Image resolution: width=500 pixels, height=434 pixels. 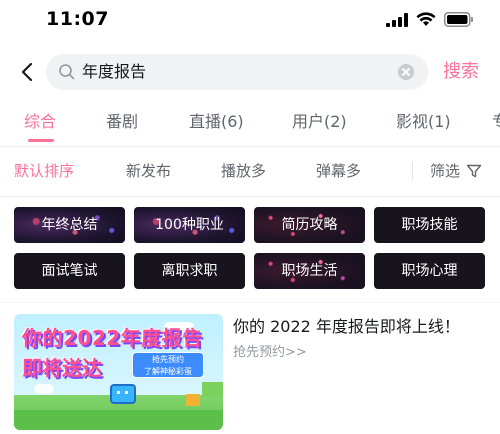 I want to click on tag-label: 年终总结, so click(x=69, y=225).